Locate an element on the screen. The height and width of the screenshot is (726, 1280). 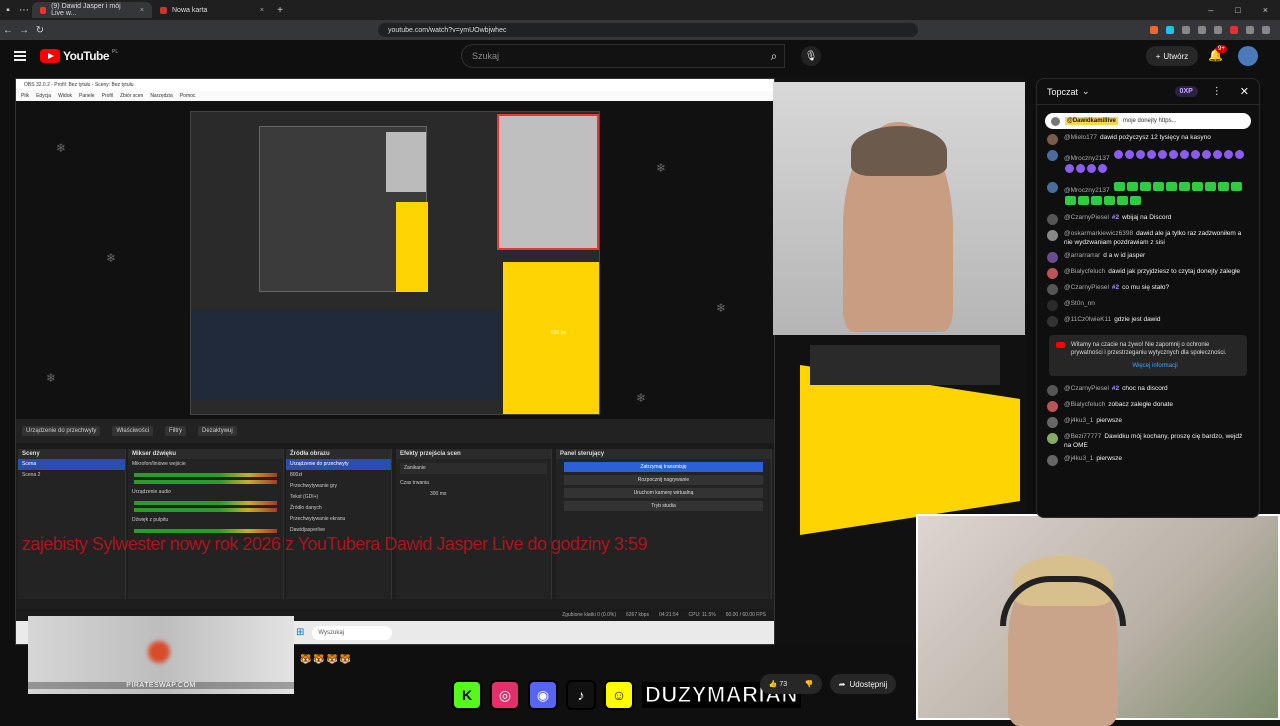
maximize-icon: □ is located at coordinates (1237, 10).